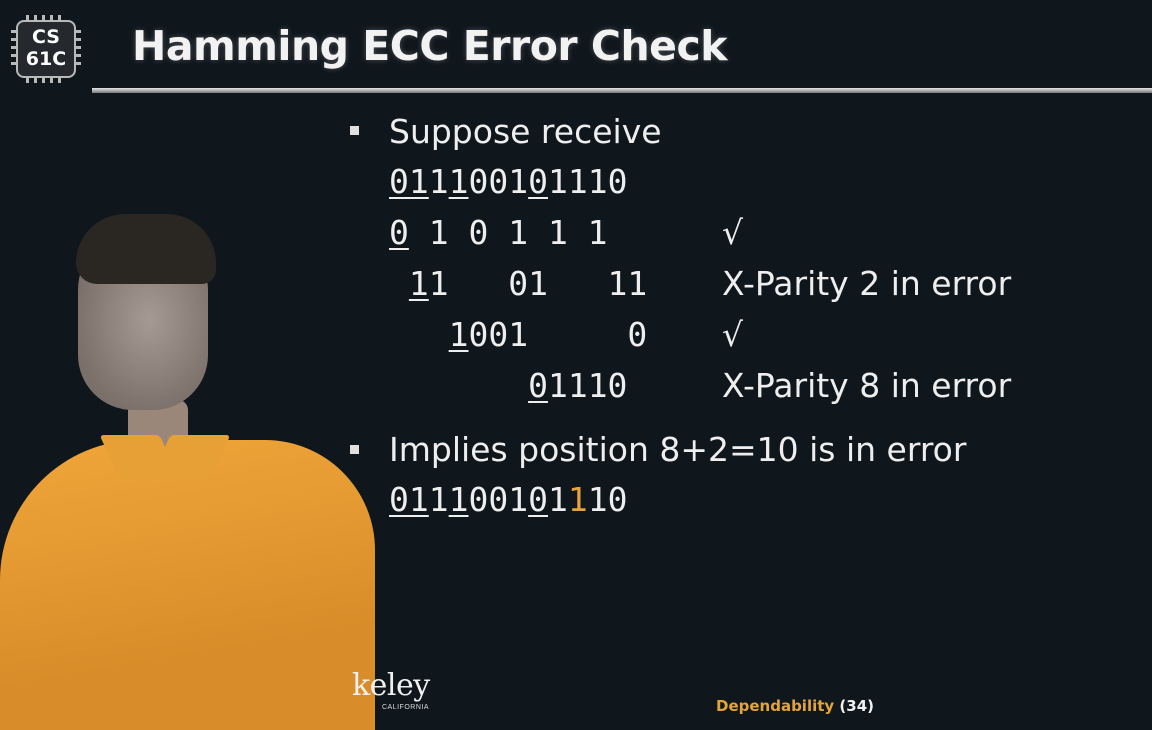 This screenshot has width=1152, height=730. Describe the element at coordinates (508, 386) in the screenshot. I see `parity-check-8: 01110` at that location.